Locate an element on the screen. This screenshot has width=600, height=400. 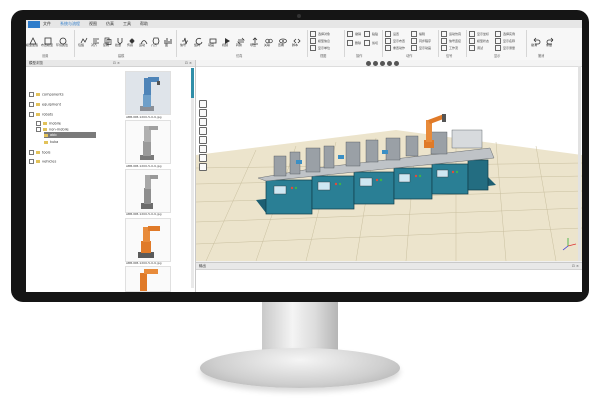
chart-button is located at coordinates (168, 37).